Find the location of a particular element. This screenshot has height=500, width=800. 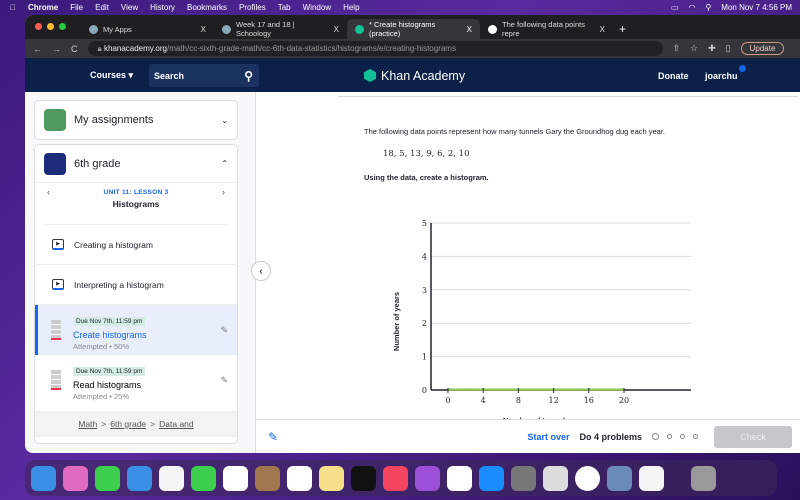

extensions-icon: ✚ is located at coordinates (712, 48).